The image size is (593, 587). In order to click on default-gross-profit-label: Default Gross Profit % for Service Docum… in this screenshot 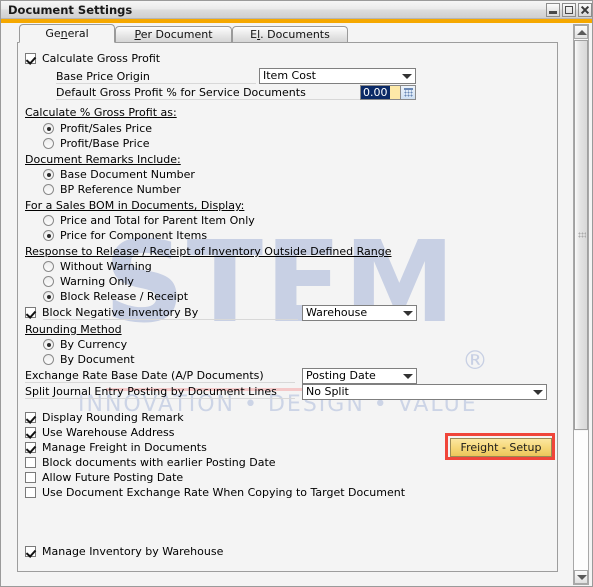, I will do `click(181, 92)`.